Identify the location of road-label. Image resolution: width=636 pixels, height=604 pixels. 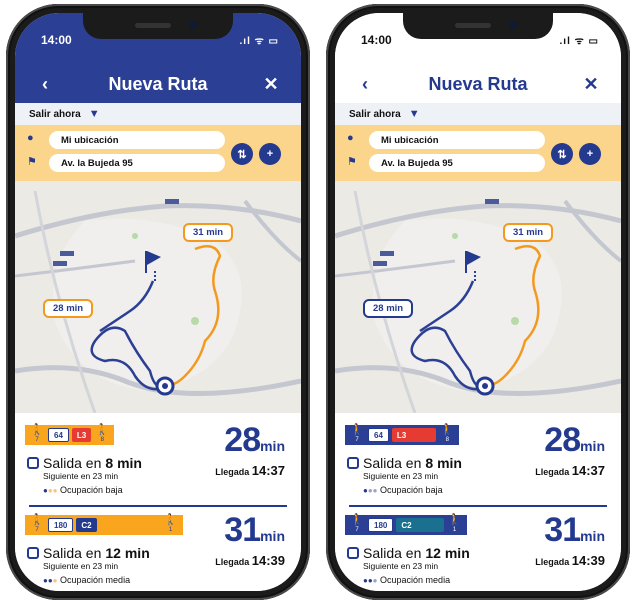
(172, 201).